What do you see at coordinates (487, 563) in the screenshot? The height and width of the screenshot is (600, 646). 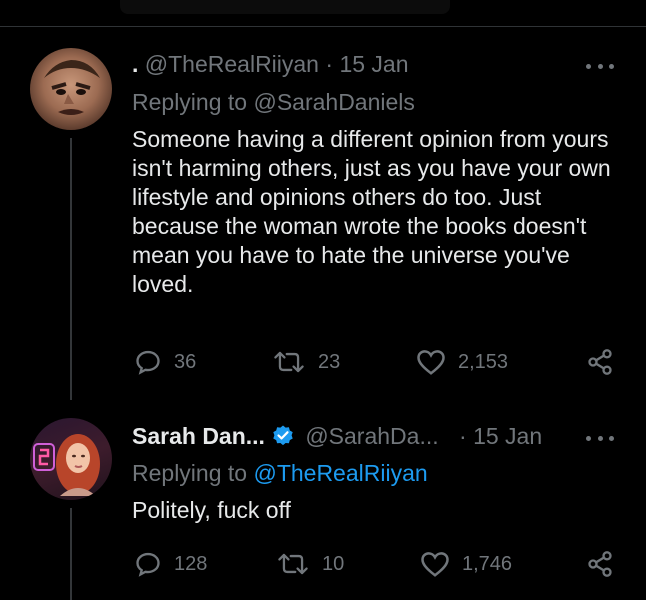 I see `like-count: 1,746` at bounding box center [487, 563].